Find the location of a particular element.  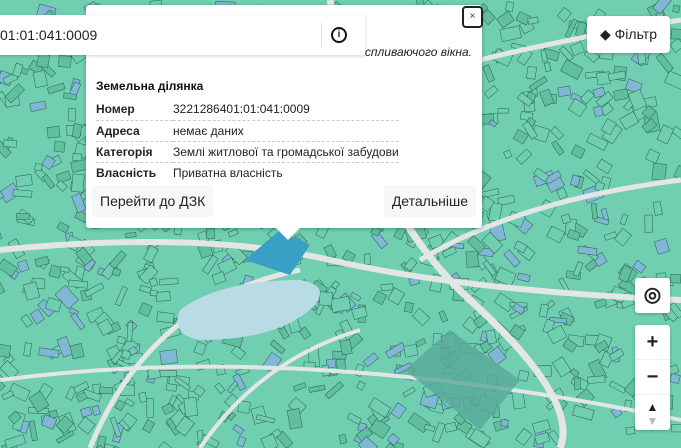

row-value: немає даних is located at coordinates (286, 131).